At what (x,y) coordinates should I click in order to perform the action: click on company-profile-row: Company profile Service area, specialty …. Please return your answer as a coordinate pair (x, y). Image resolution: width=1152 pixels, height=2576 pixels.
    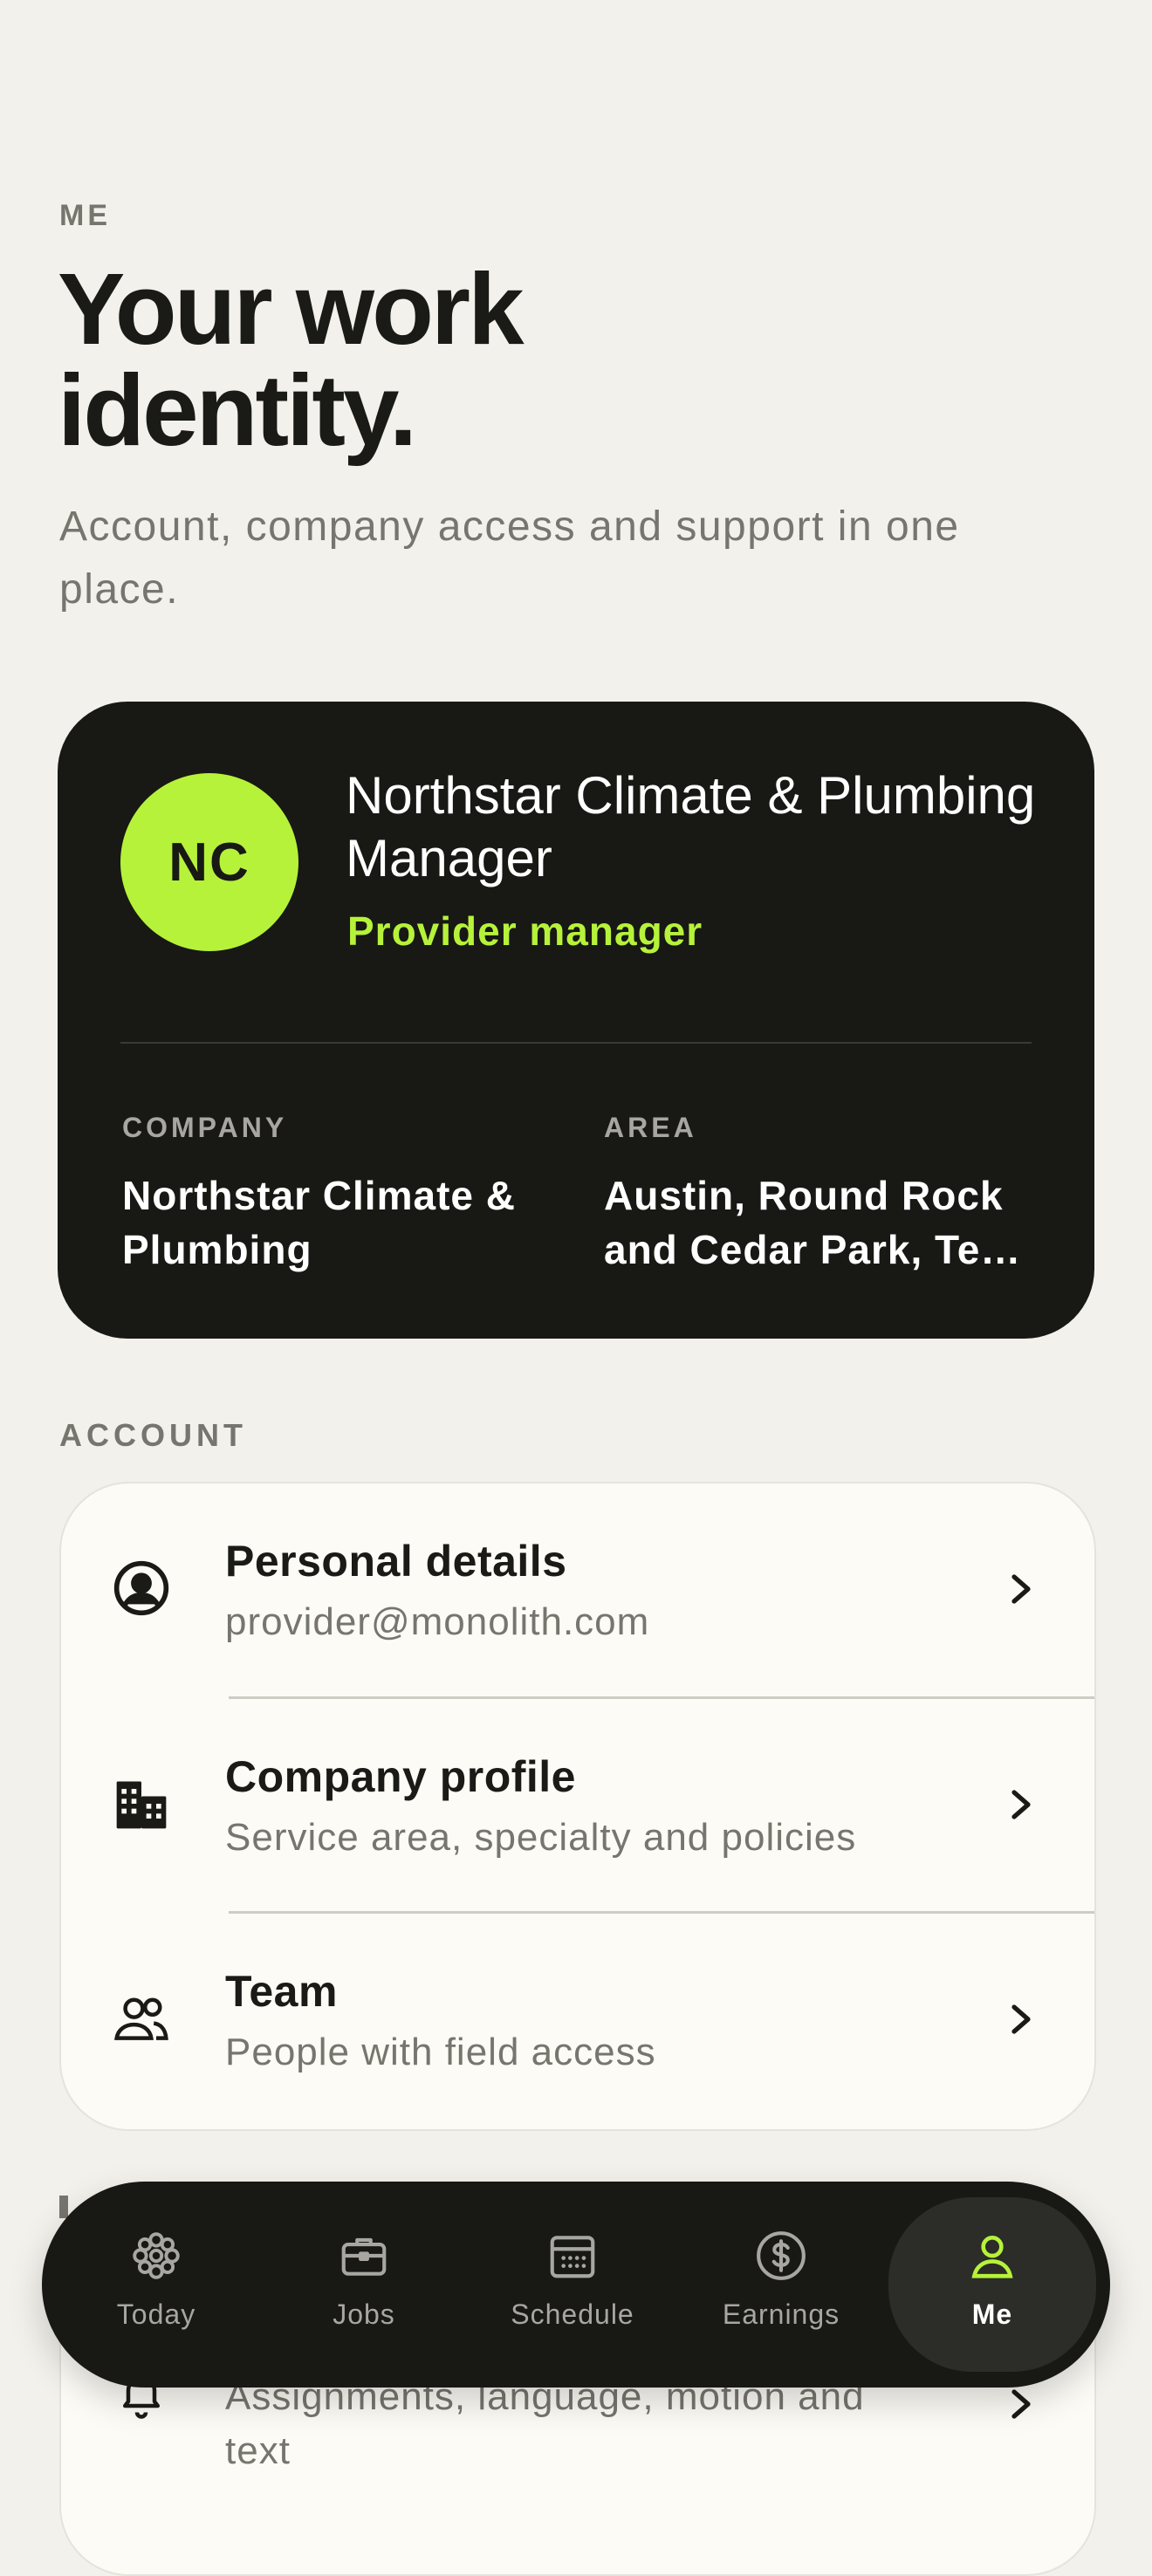
    Looking at the image, I should click on (577, 1807).